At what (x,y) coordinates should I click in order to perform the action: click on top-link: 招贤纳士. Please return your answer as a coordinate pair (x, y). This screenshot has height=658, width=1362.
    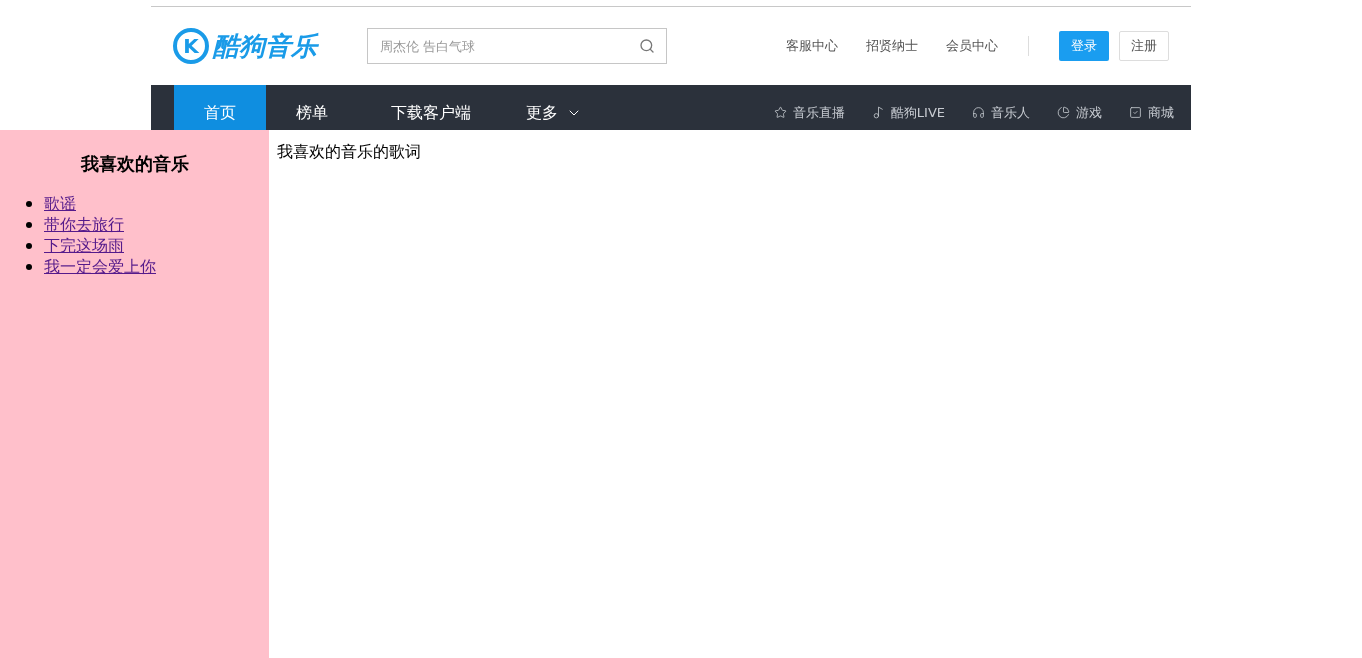
    Looking at the image, I should click on (892, 46).